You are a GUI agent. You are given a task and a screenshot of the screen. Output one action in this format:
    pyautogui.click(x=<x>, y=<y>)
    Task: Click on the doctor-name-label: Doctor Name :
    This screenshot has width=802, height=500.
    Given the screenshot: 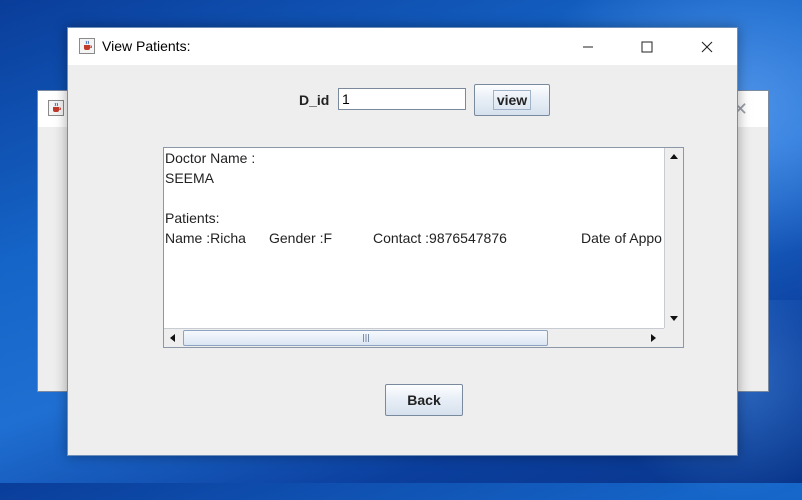 What is the action you would take?
    pyautogui.click(x=210, y=158)
    